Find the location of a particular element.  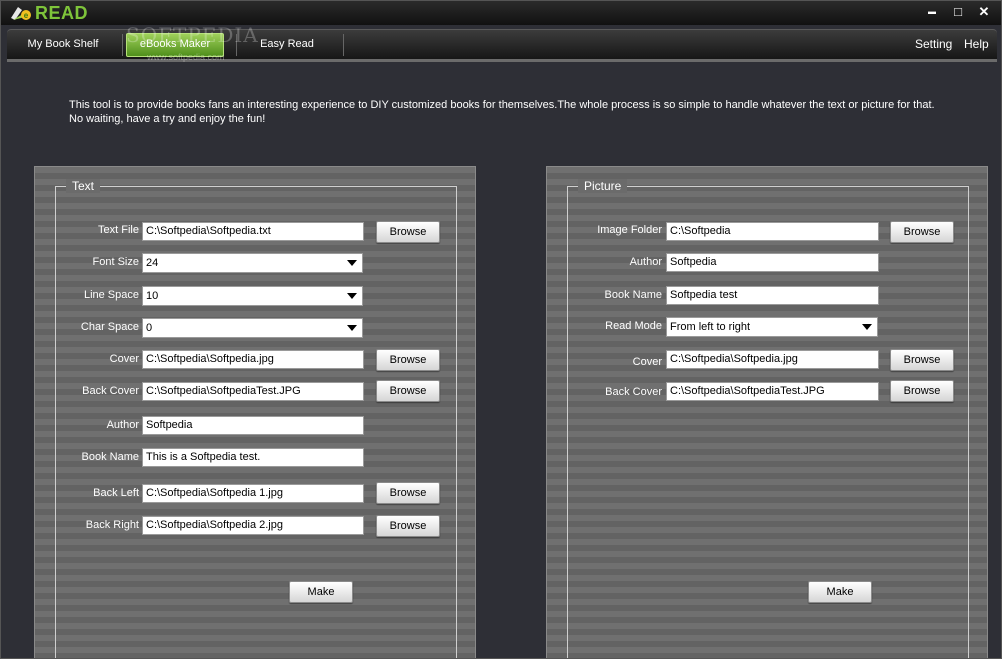

char-space-label: Char Space is located at coordinates (109, 327).